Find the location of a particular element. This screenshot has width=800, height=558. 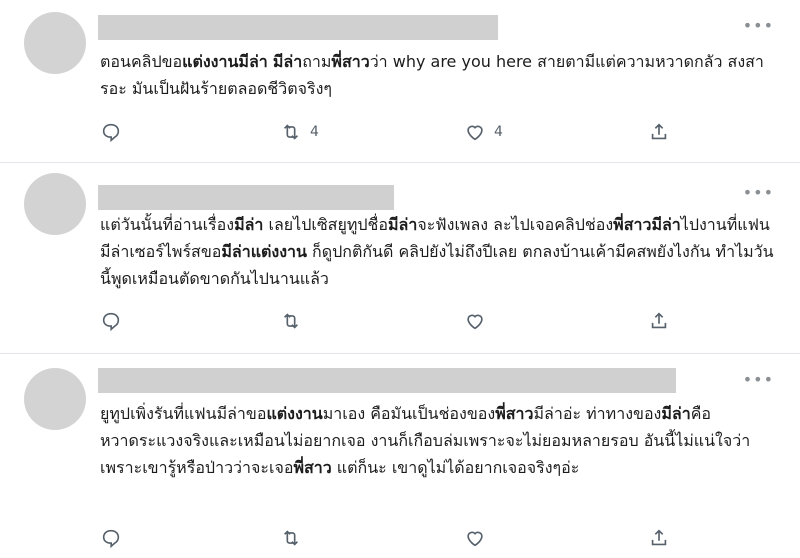

highlighted-keyword: มีล่าแต่งงาน is located at coordinates (264, 251).